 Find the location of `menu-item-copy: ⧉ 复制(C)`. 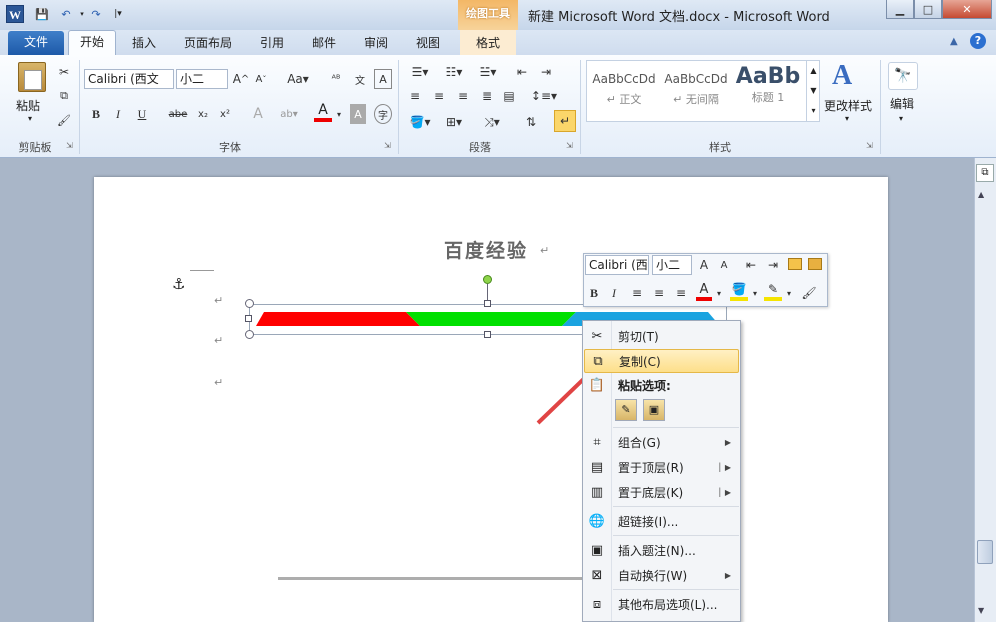

menu-item-copy: ⧉ 复制(C) is located at coordinates (661, 361).